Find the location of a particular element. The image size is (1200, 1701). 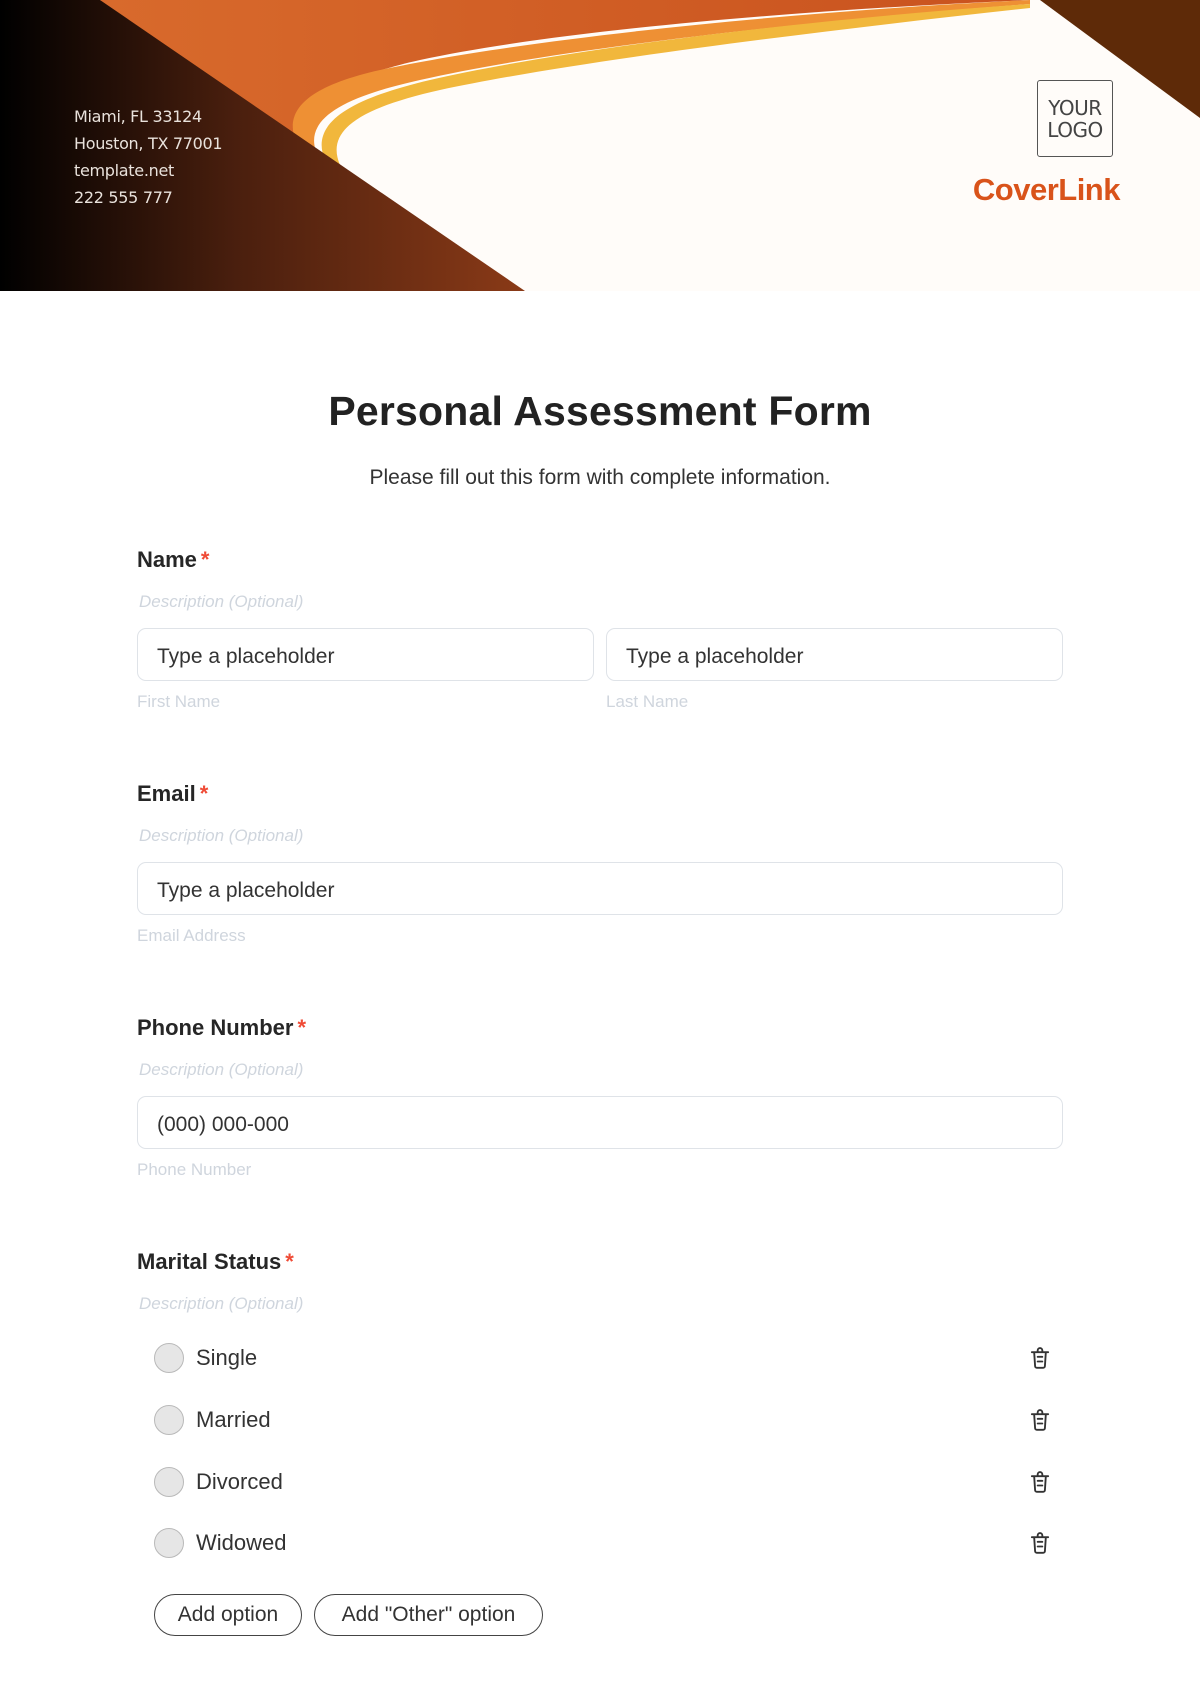

name-label-text: Name is located at coordinates (167, 559).